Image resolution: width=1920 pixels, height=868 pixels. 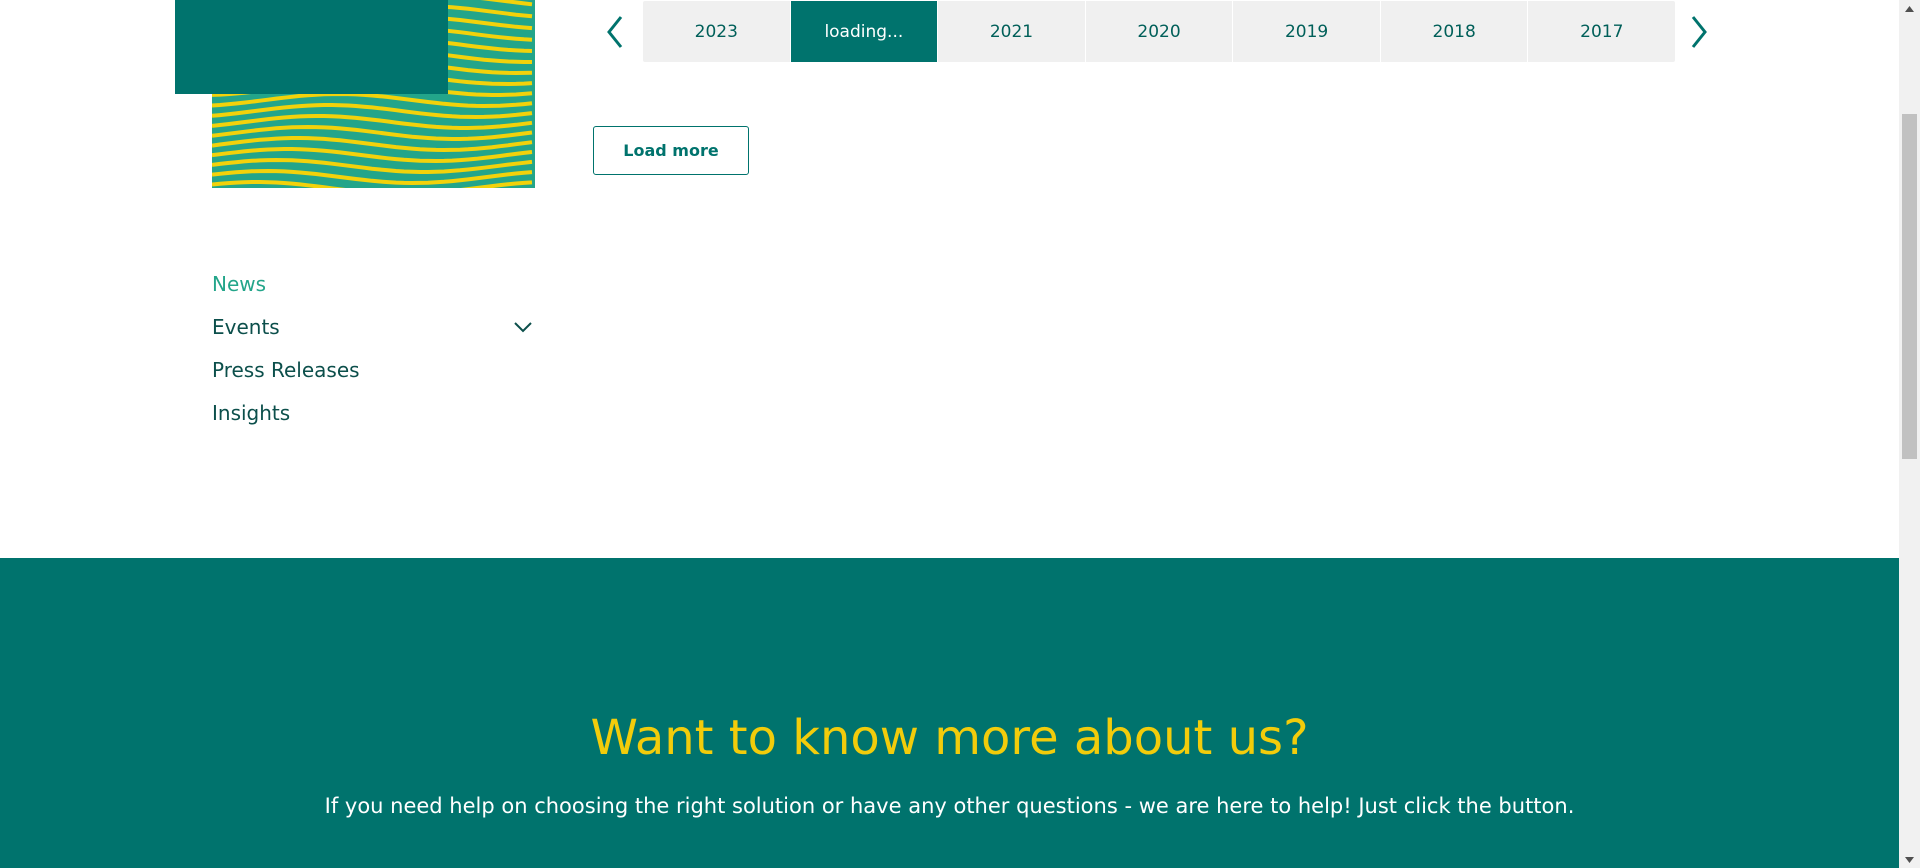 What do you see at coordinates (1012, 31) in the screenshot?
I see `tab-year-2021: 2021` at bounding box center [1012, 31].